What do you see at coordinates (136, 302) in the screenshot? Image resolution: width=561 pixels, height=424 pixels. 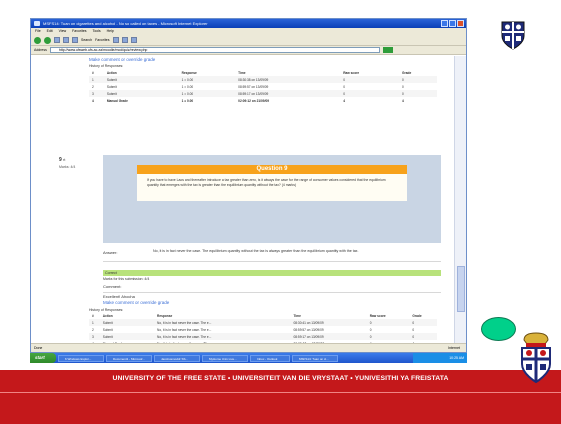 I see `make-comment-link-bottom: Make comment or override grade` at bounding box center [136, 302].